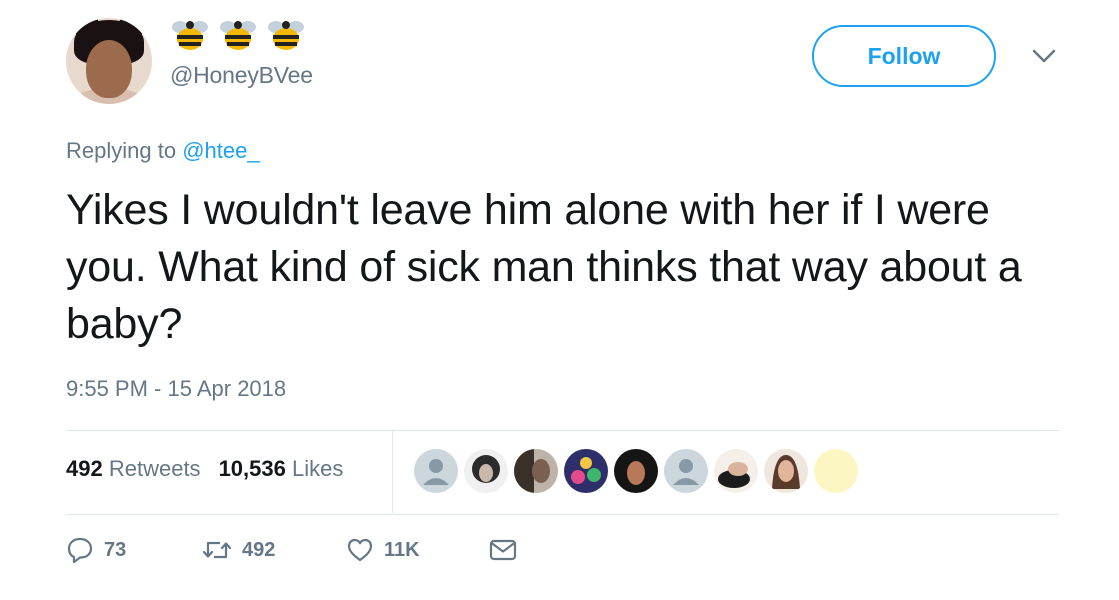 This screenshot has height=600, width=1119. I want to click on reply-count: 73, so click(115, 549).